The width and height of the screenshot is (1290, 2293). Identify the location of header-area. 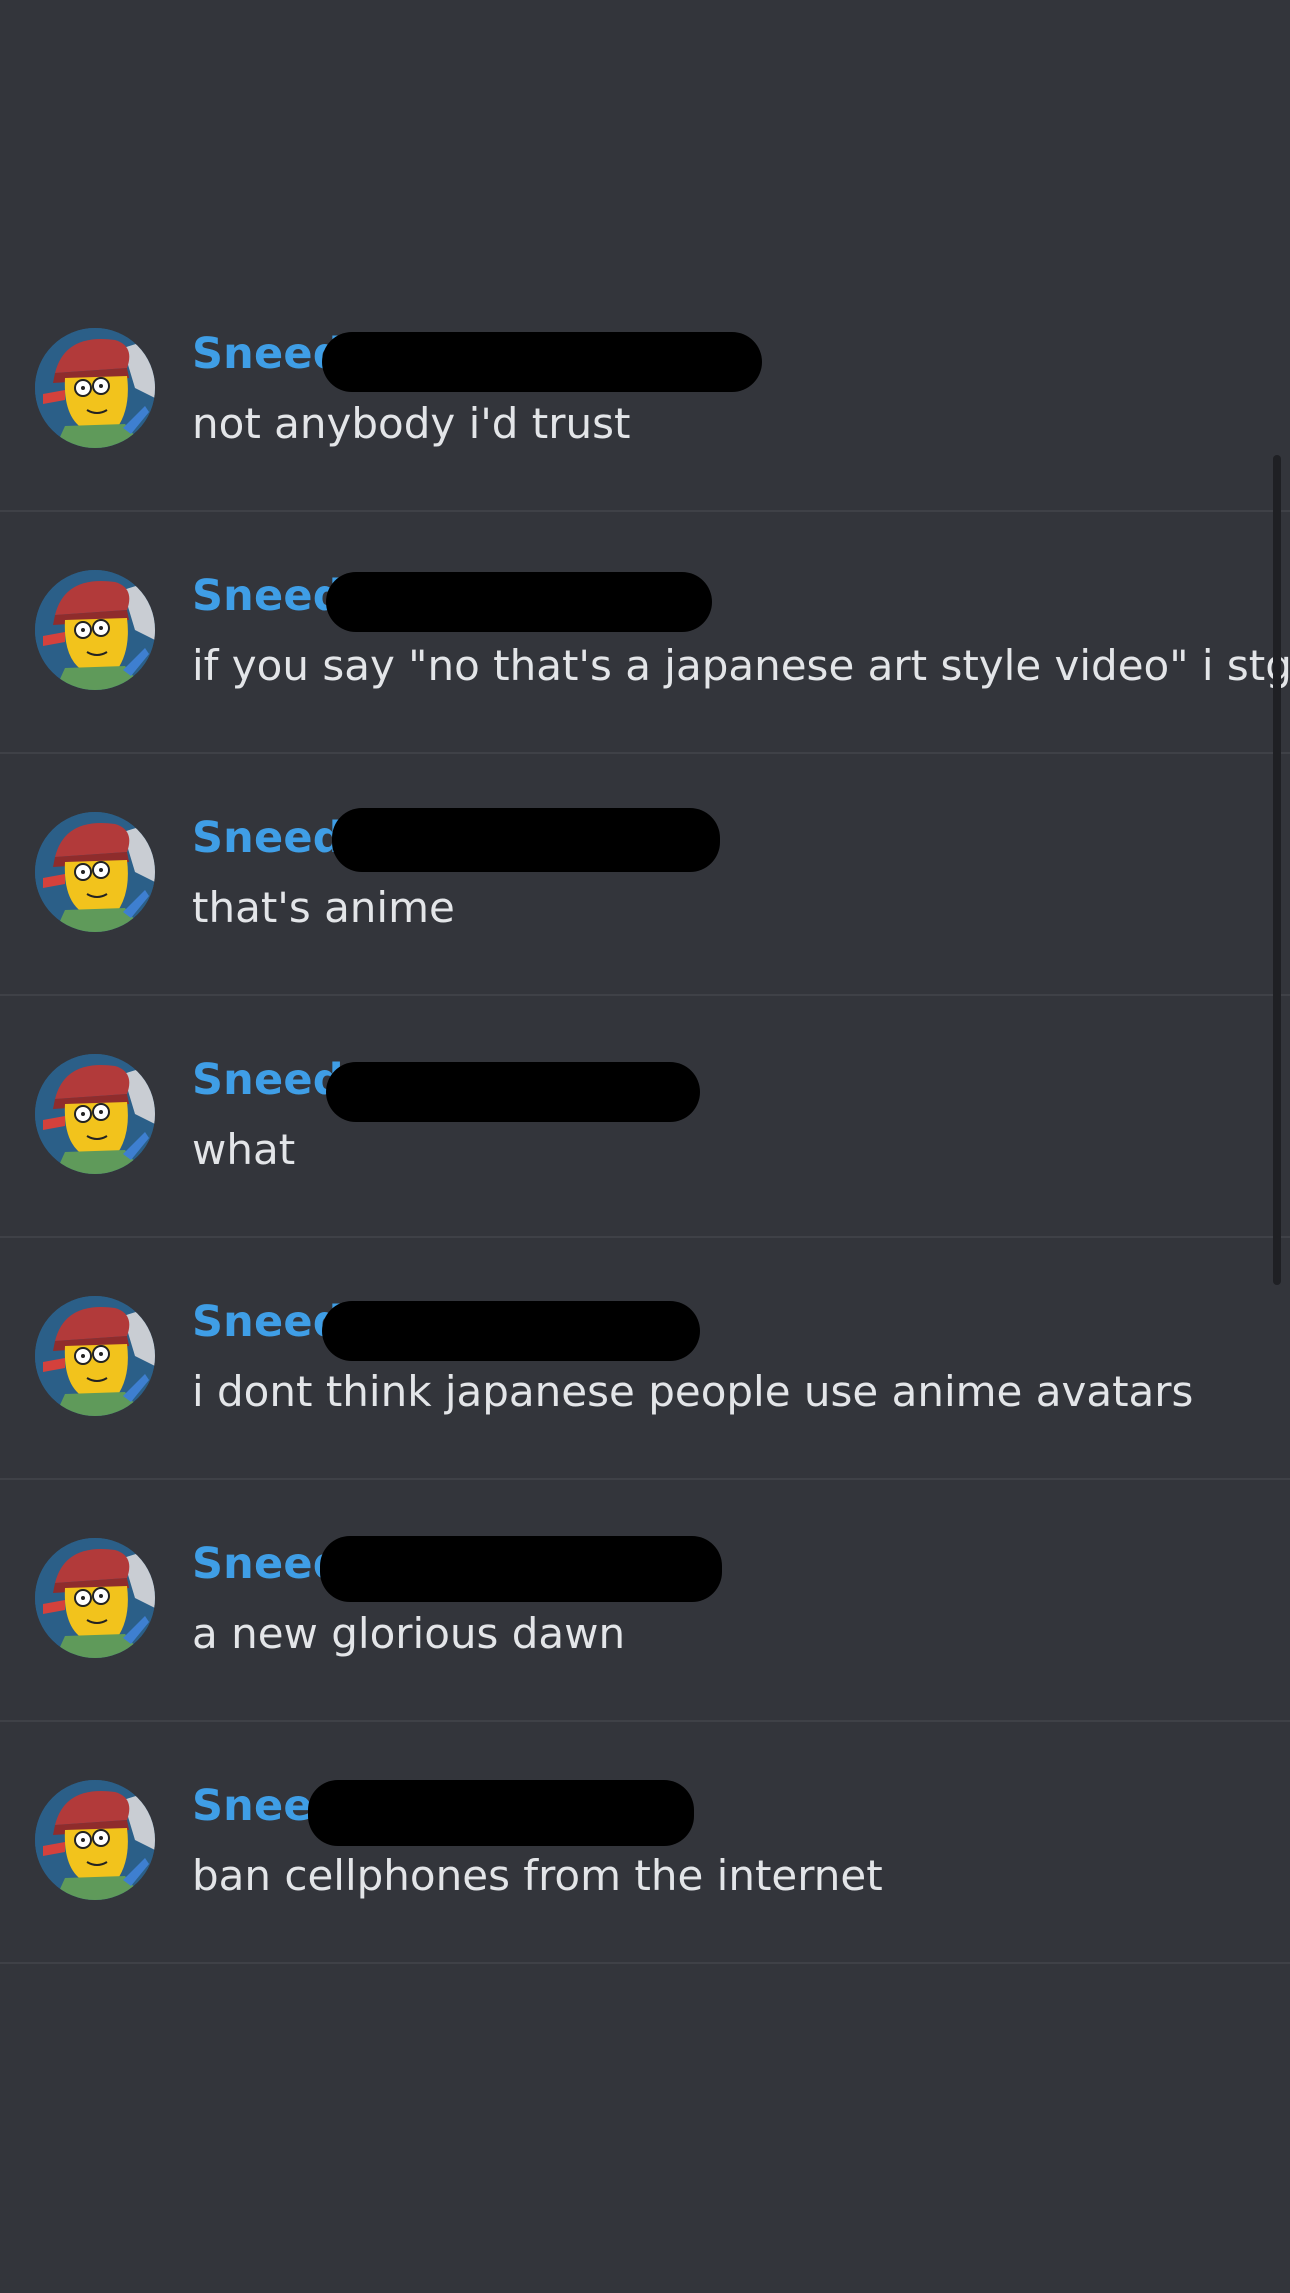
(645, 153).